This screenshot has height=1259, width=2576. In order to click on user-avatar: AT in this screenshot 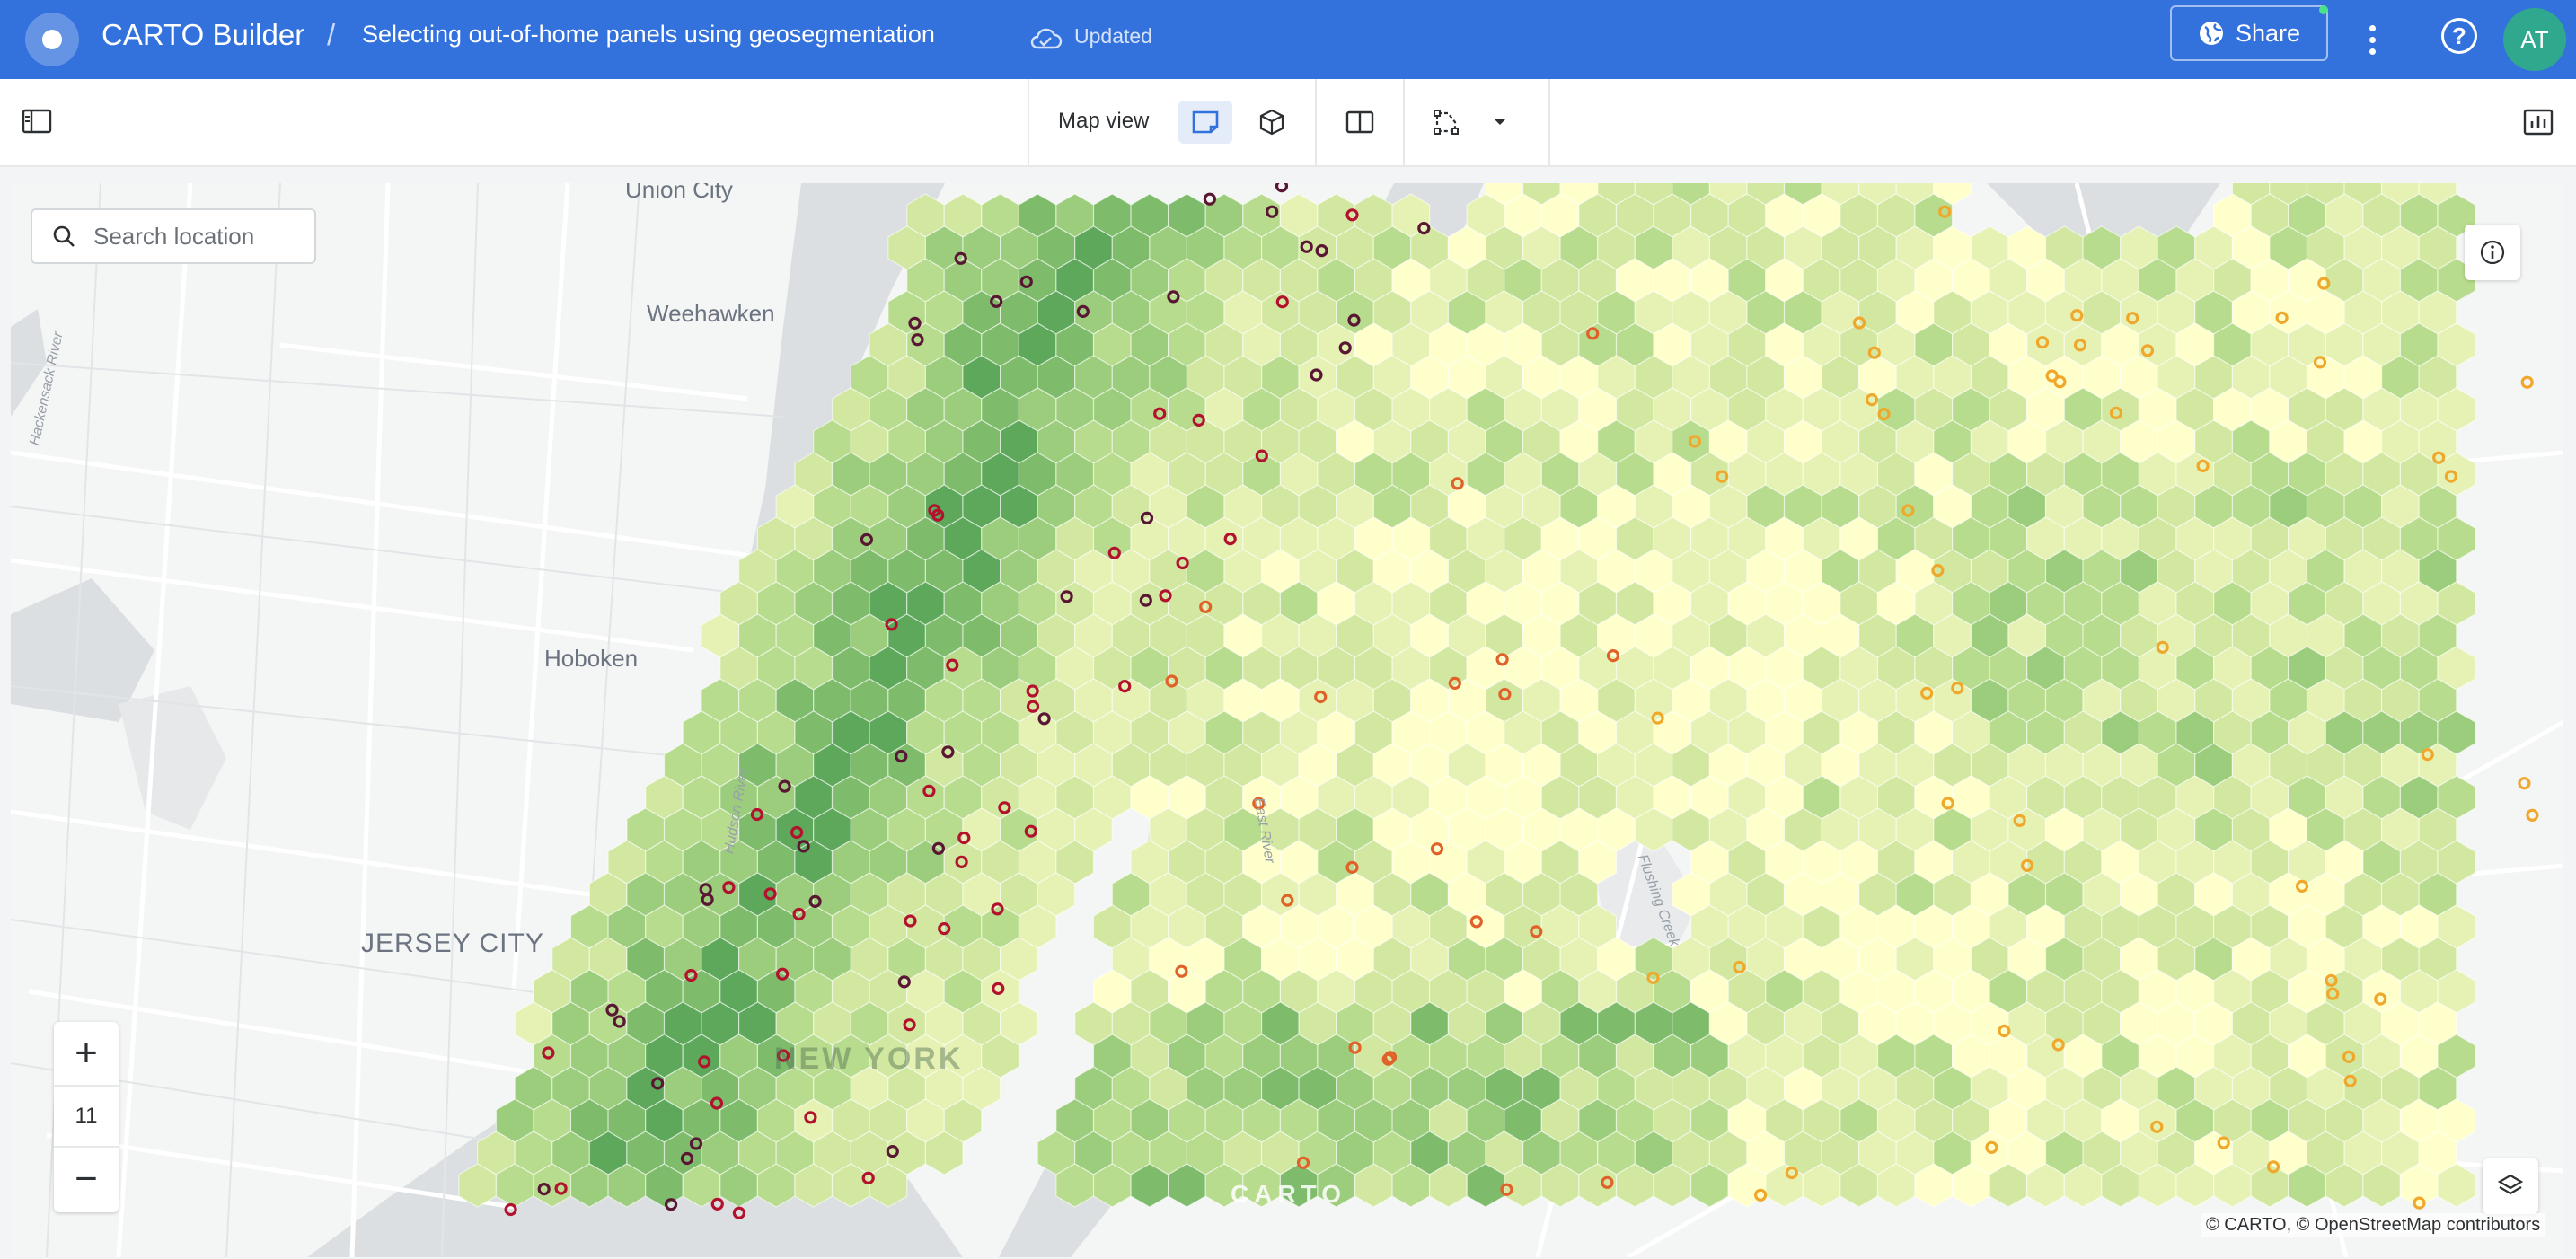, I will do `click(2534, 39)`.